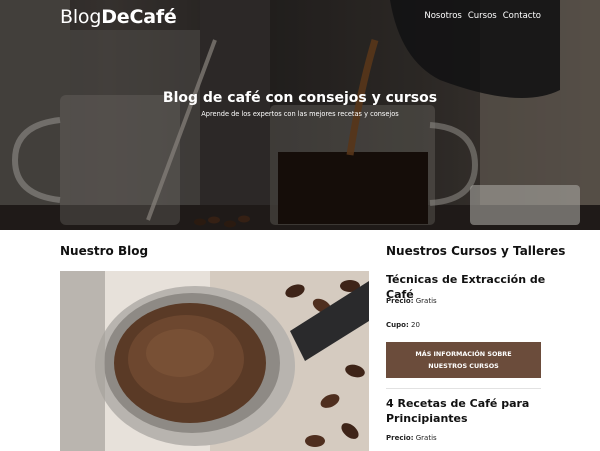 The width and height of the screenshot is (600, 451). What do you see at coordinates (463, 360) in the screenshot?
I see `more-info-button: Más información sobre nuestros cursos` at bounding box center [463, 360].